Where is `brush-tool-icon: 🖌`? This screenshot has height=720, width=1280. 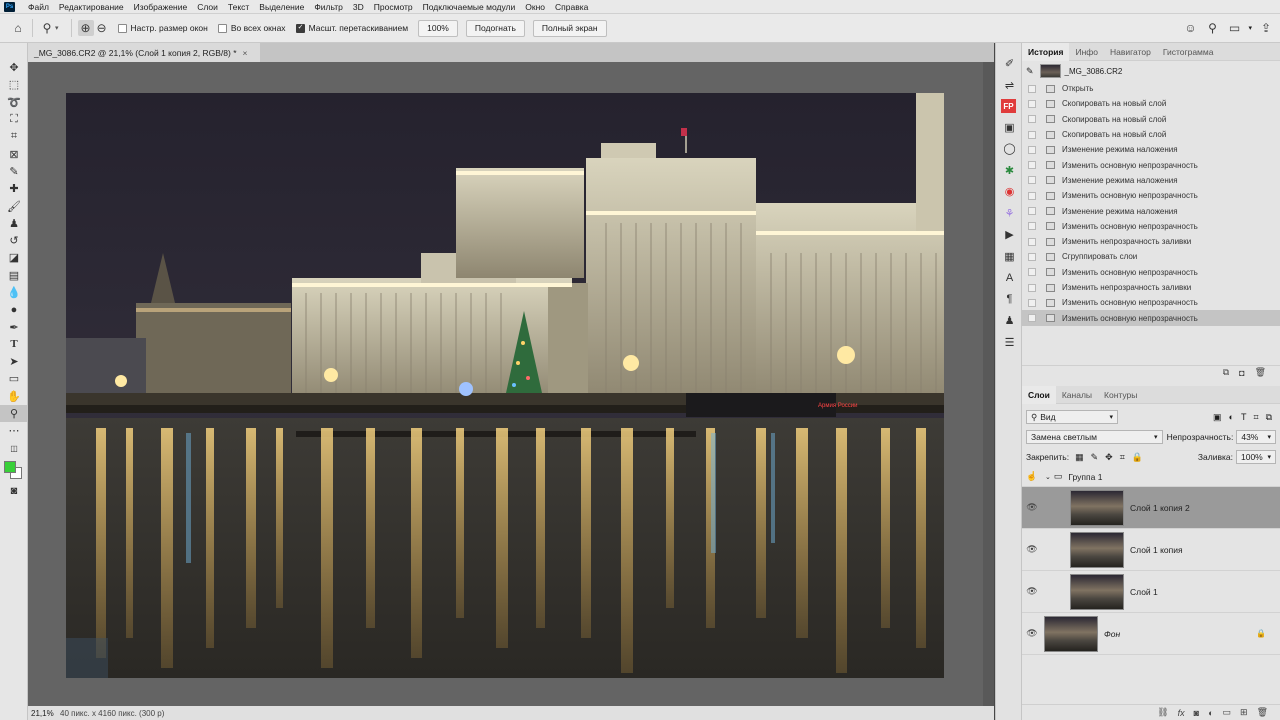
brush-tool-icon: 🖌 is located at coordinates (14, 205).